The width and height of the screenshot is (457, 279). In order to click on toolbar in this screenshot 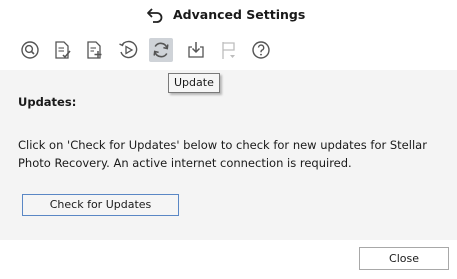, I will do `click(228, 50)`.